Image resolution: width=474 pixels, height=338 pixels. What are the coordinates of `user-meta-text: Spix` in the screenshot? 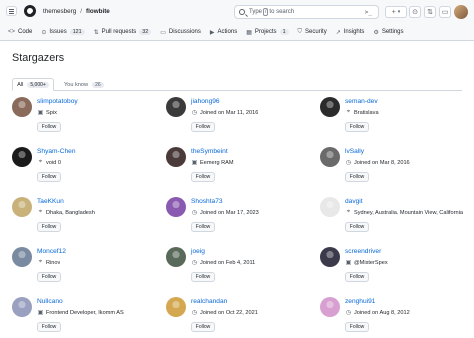 It's located at (51, 112).